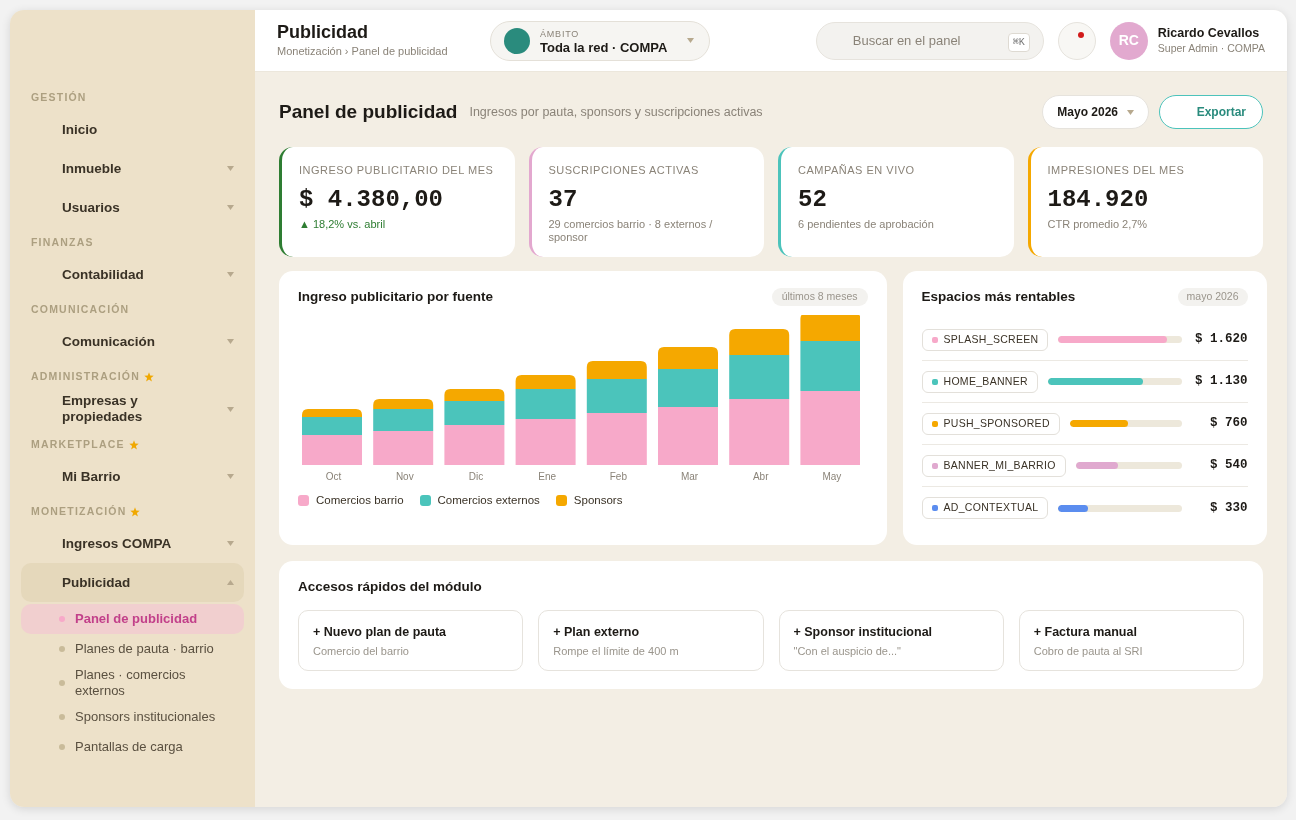 This screenshot has width=1296, height=820. I want to click on scope-label: ÁMBITO, so click(560, 34).